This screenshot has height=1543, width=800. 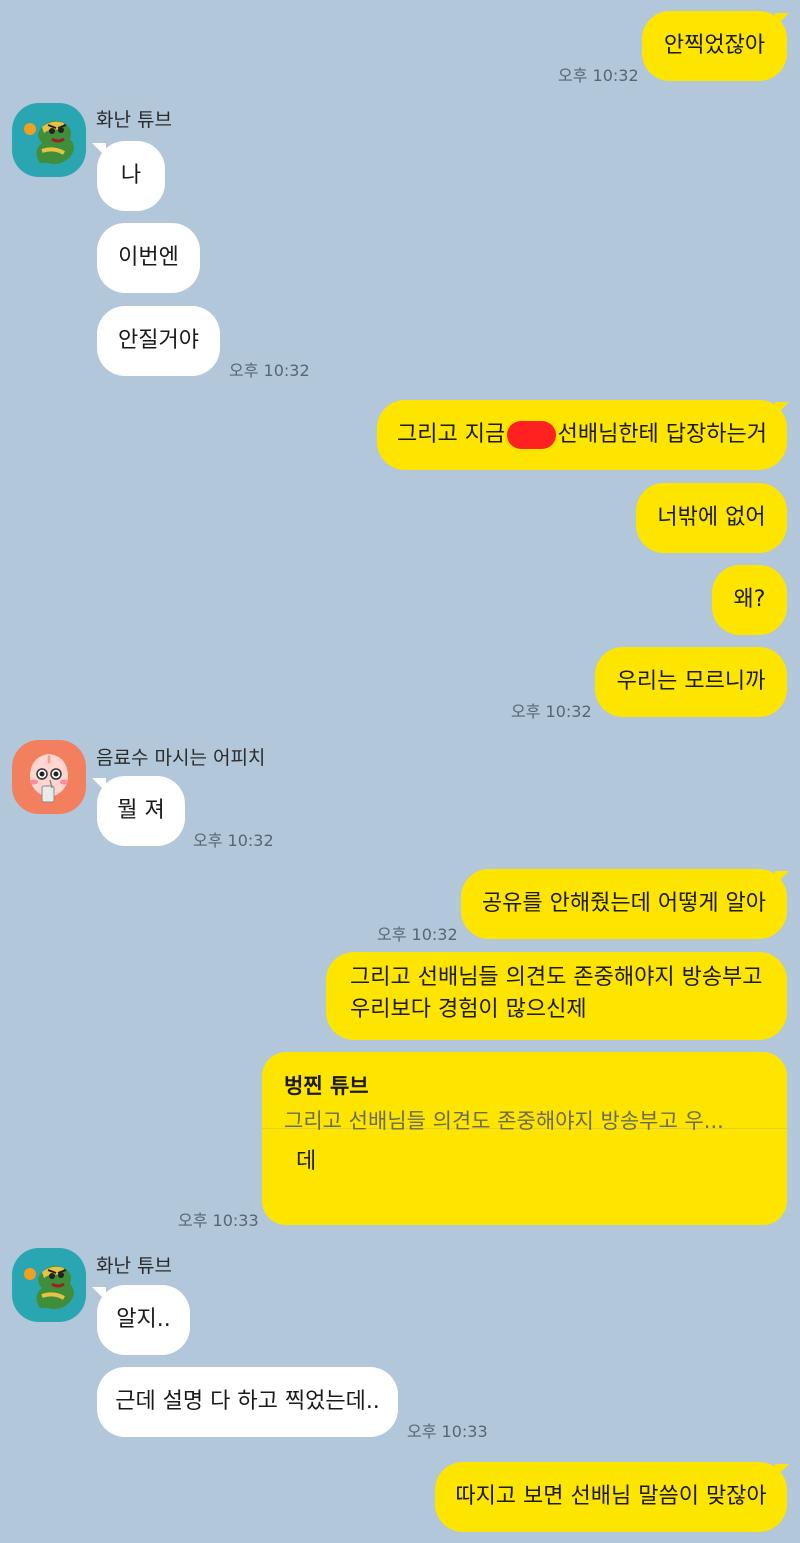 I want to click on my-message-bubble: 공유를 안해줬는데 어떻게 알아, so click(x=624, y=904).